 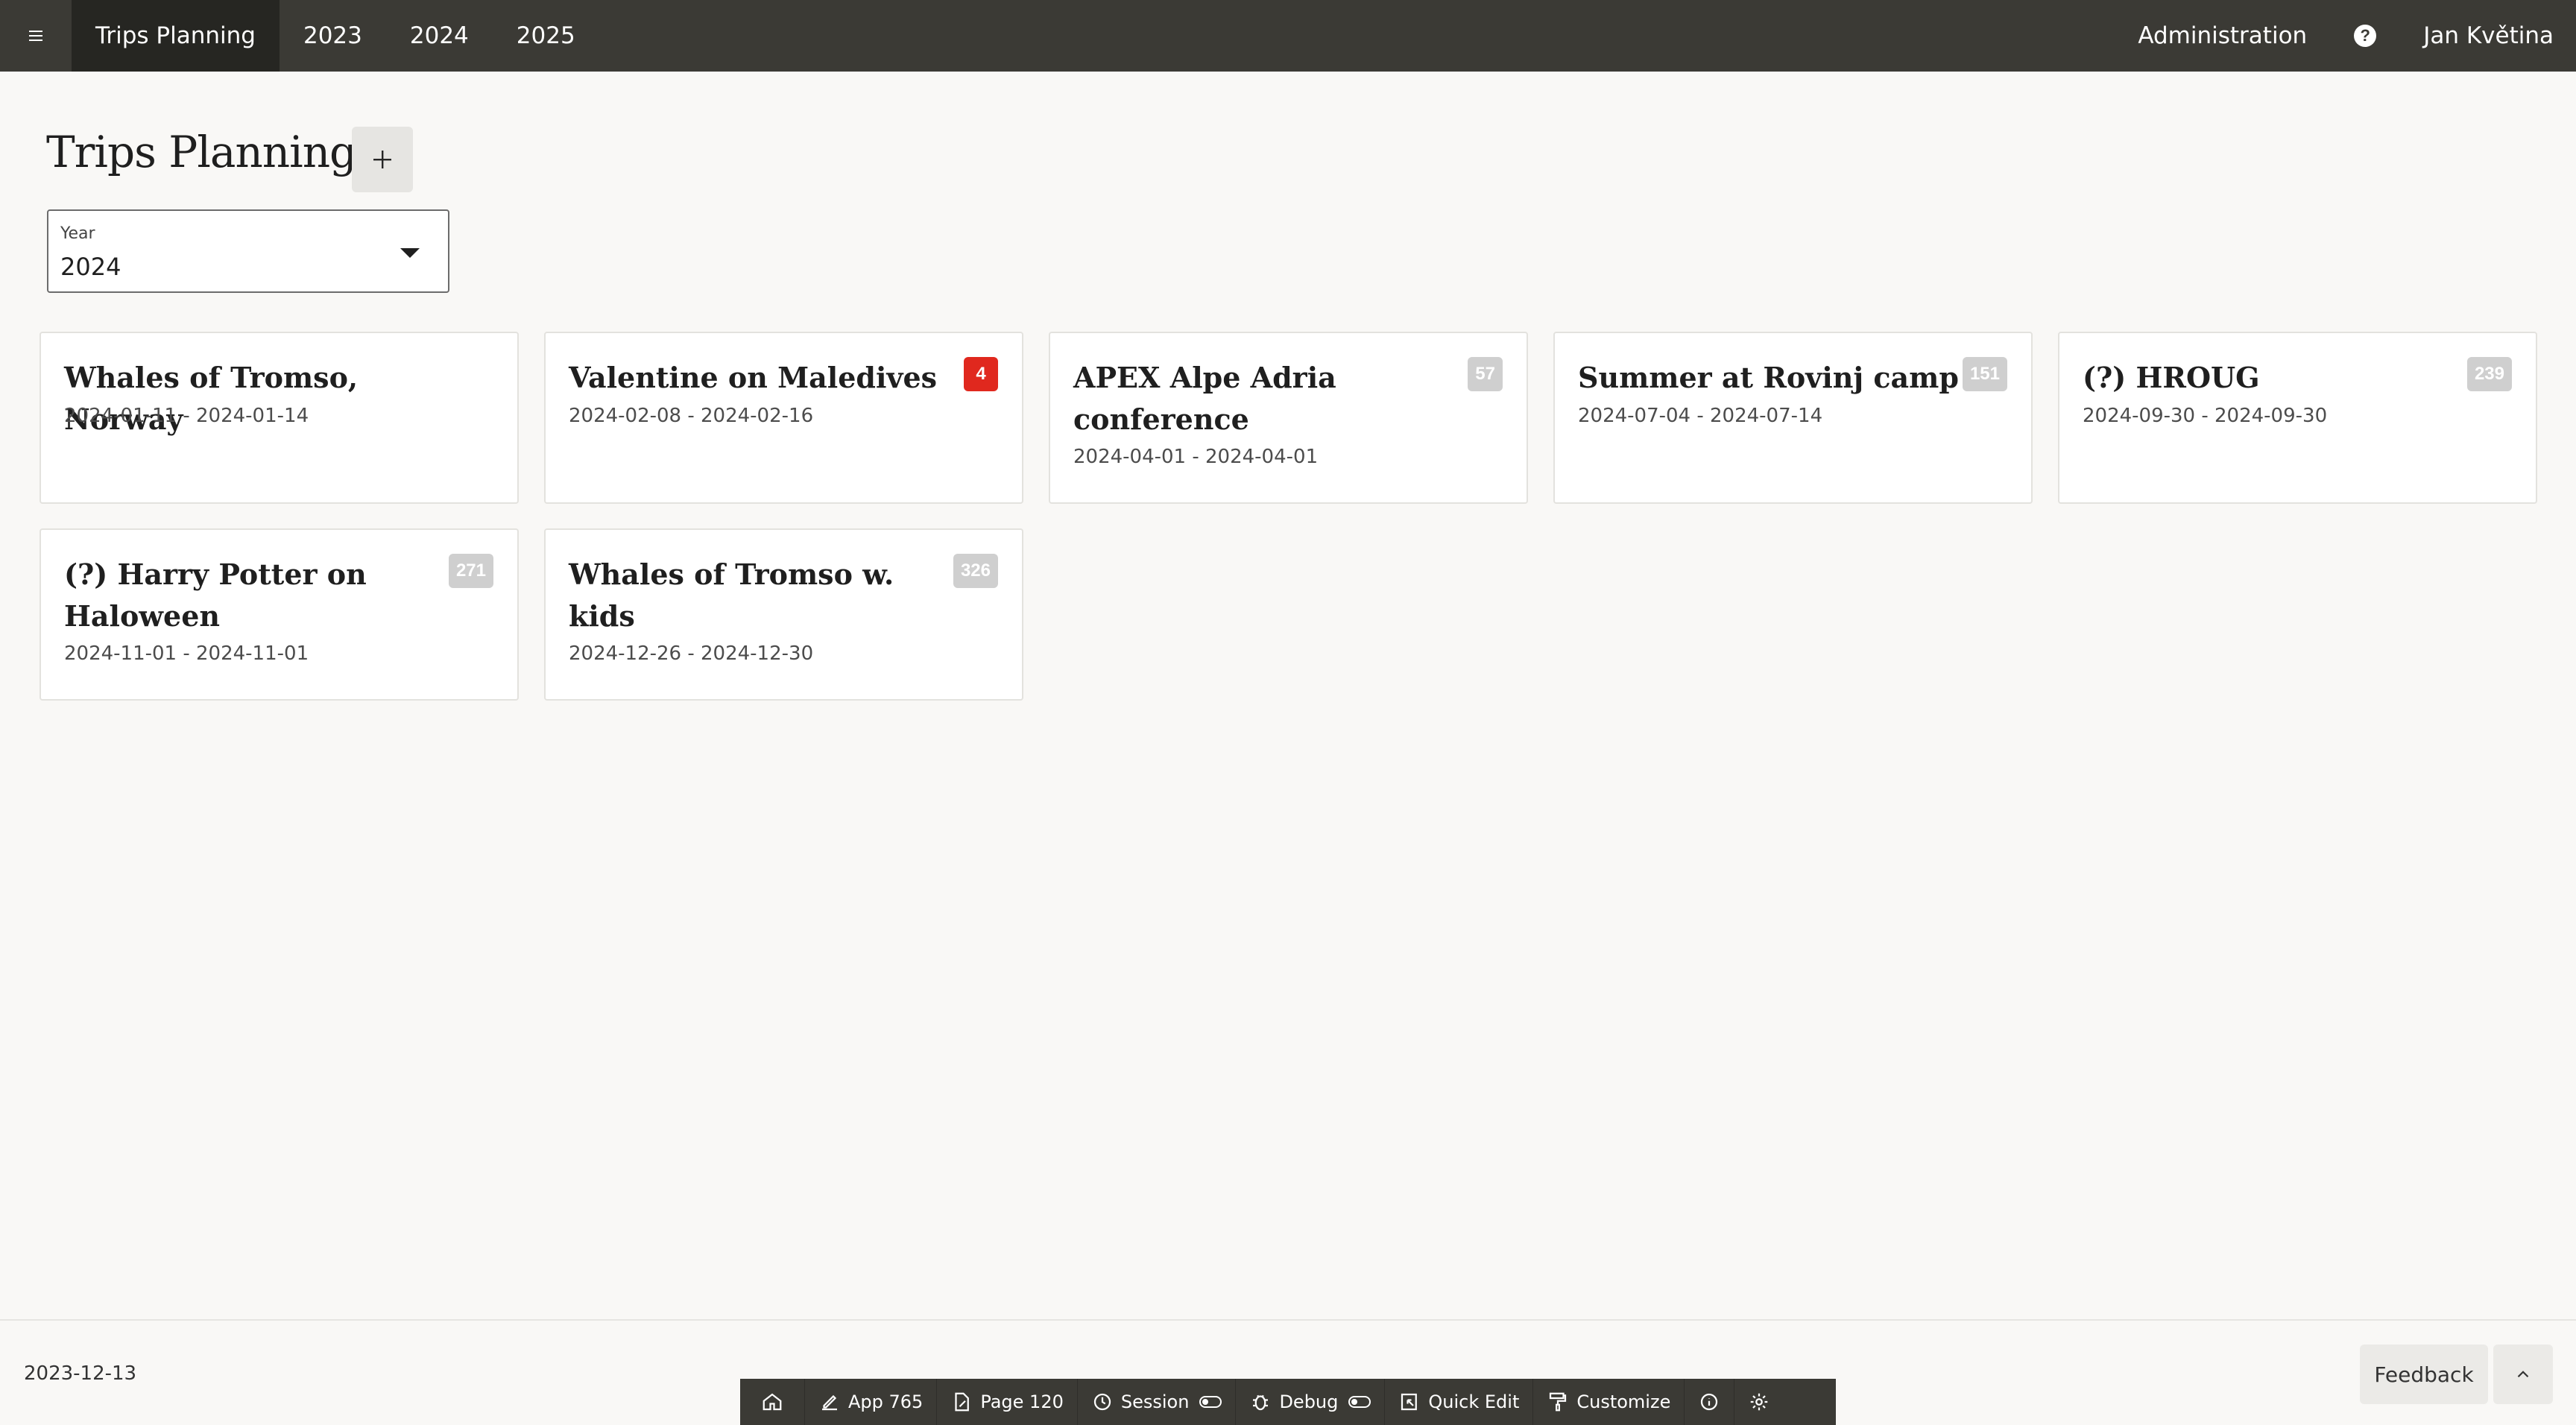 What do you see at coordinates (962, 1402) in the screenshot?
I see `page-edit-icon` at bounding box center [962, 1402].